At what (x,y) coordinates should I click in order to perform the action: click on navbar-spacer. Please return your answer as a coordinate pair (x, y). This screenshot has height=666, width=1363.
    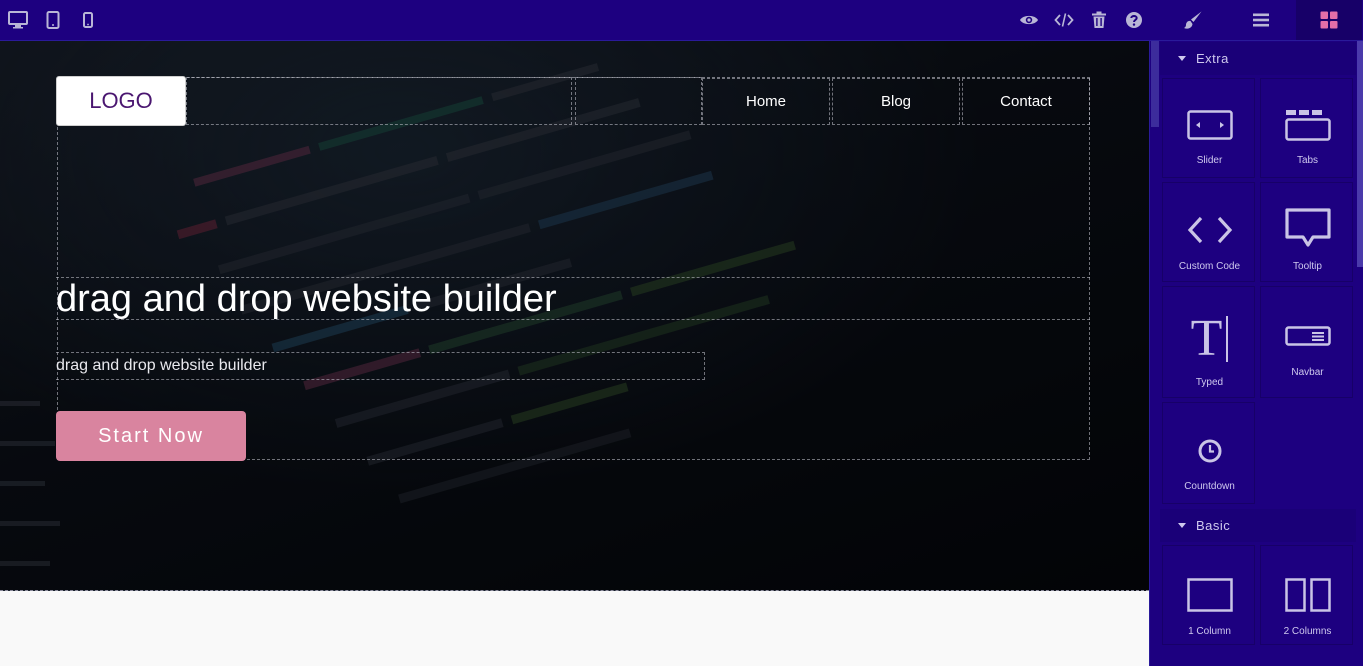
    Looking at the image, I should click on (379, 101).